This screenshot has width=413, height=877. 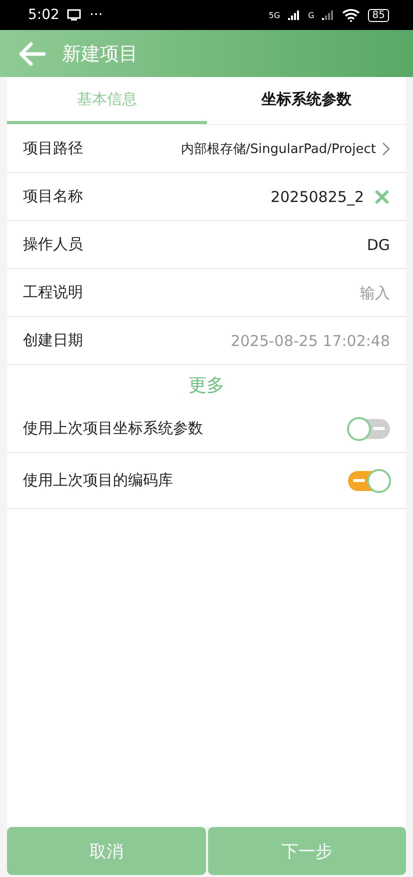 I want to click on path-value: 内部根存储/SingularPad/Project, so click(x=278, y=149).